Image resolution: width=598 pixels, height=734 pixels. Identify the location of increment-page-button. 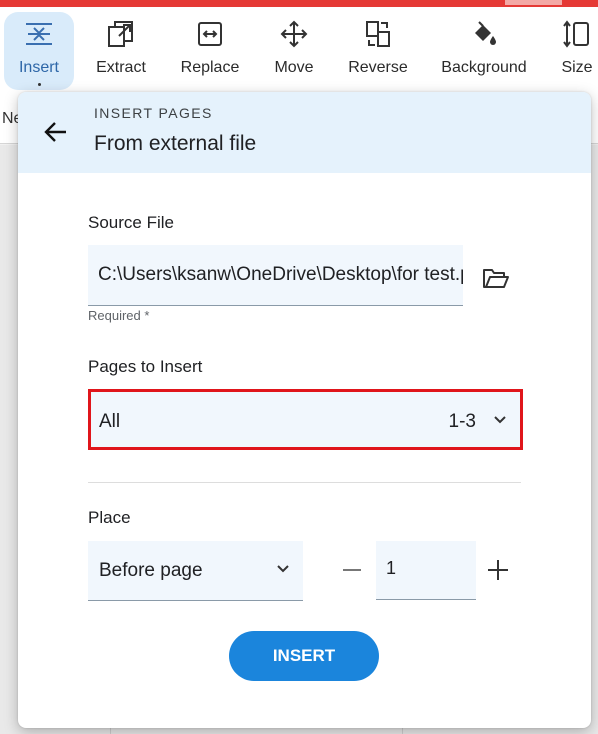
(498, 570).